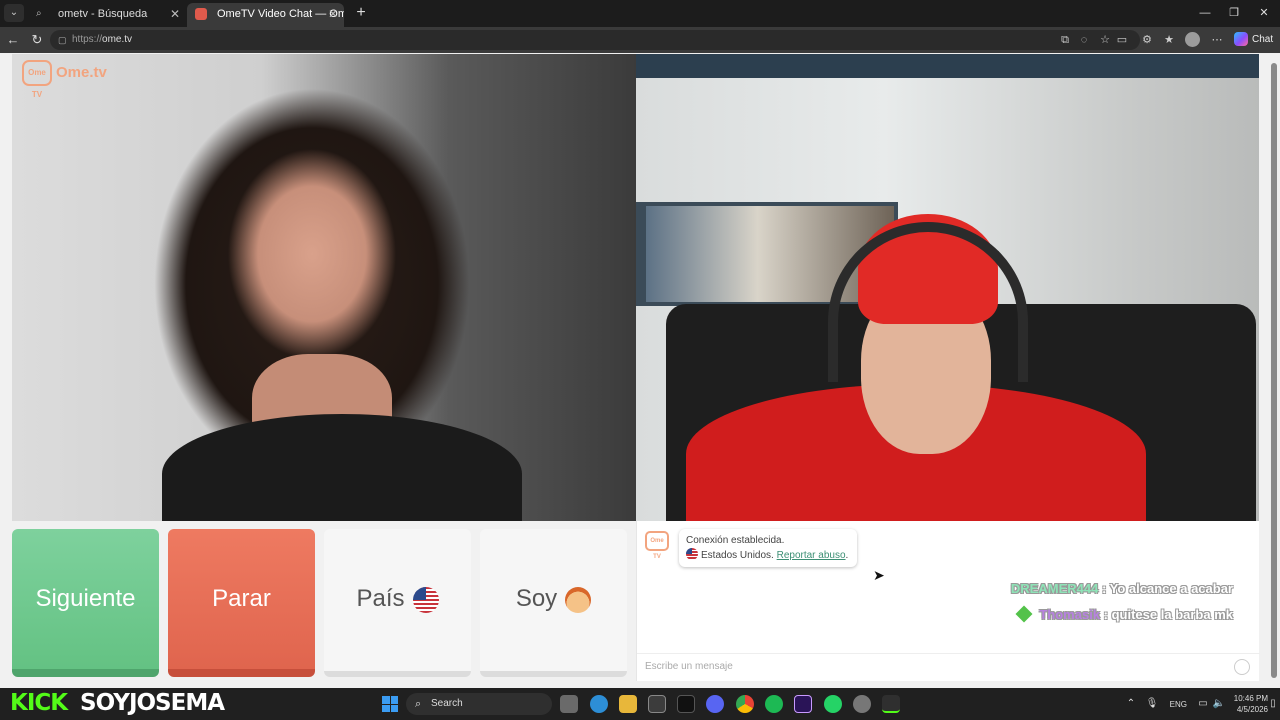  What do you see at coordinates (715, 704) in the screenshot?
I see `discord-icon` at bounding box center [715, 704].